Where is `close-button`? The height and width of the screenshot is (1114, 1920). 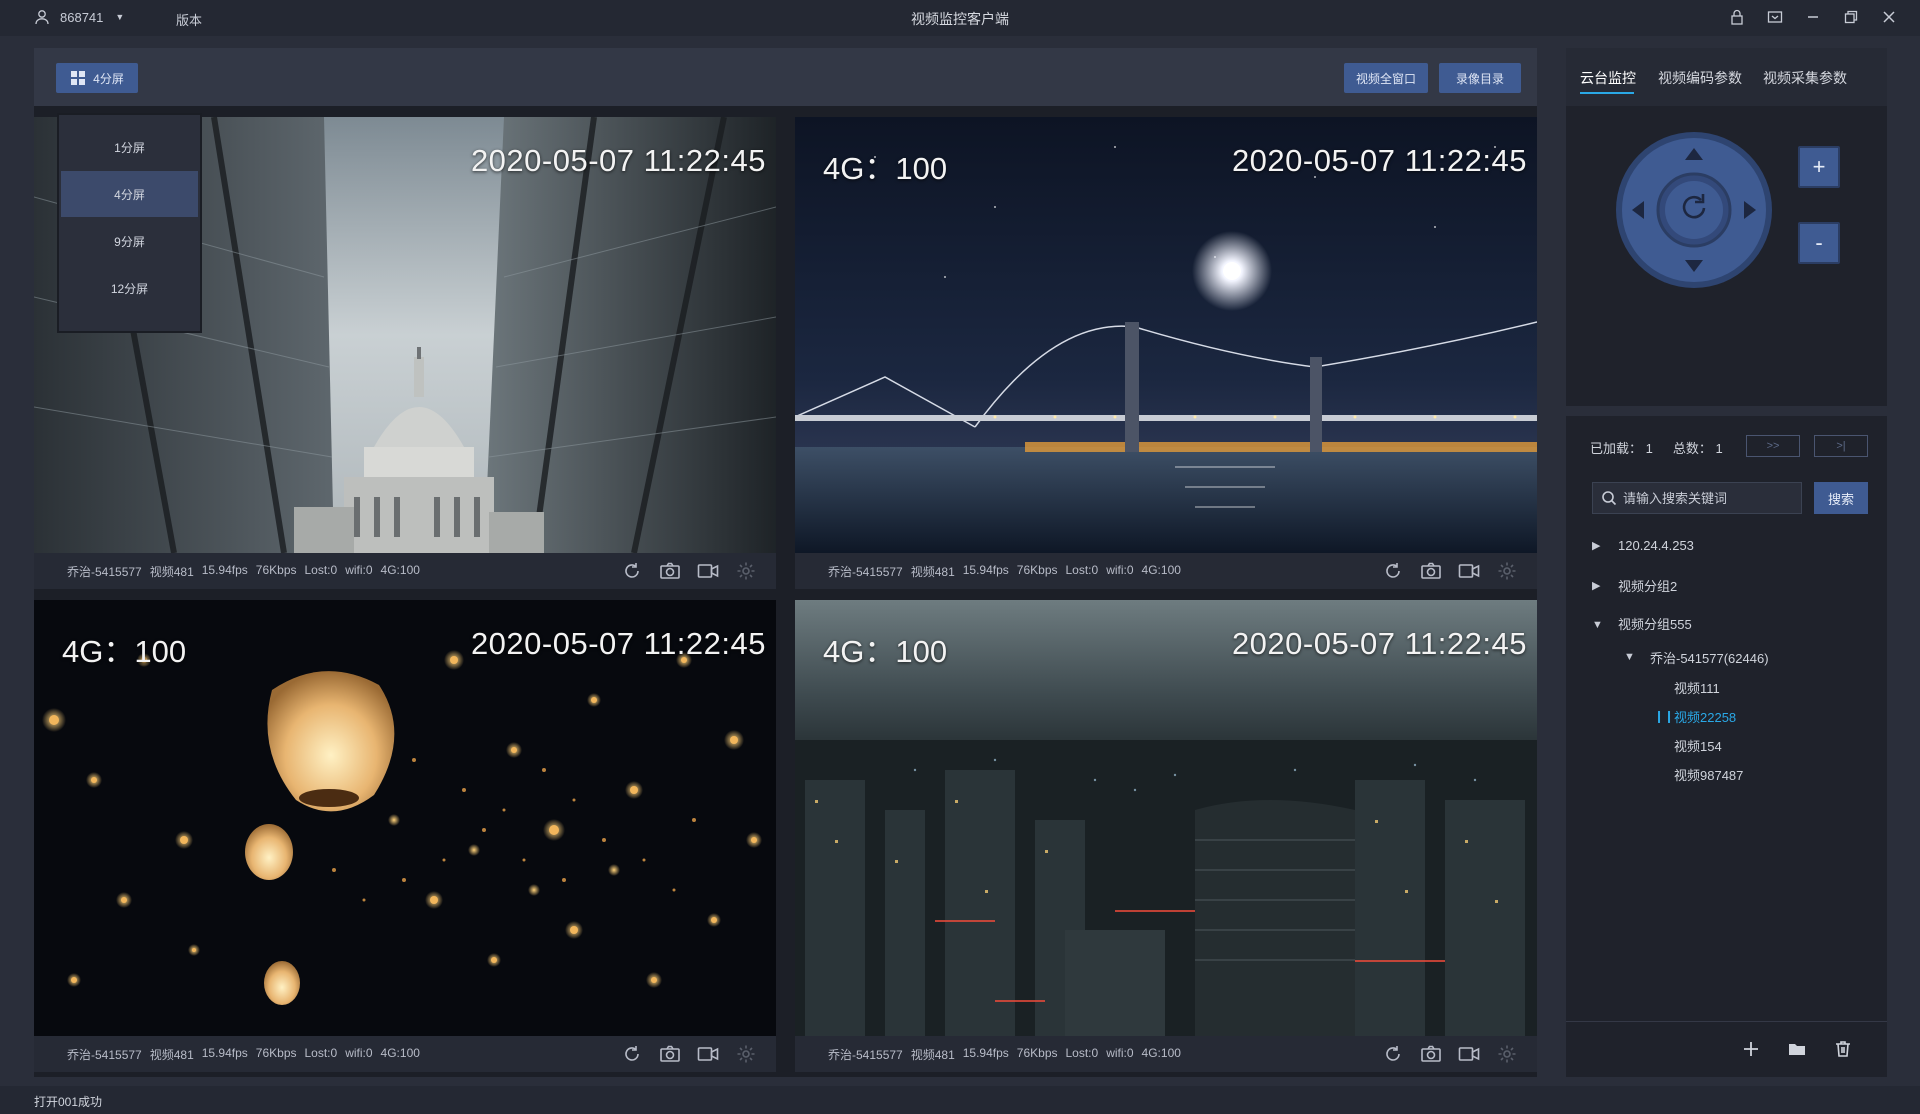
close-button is located at coordinates (1889, 17).